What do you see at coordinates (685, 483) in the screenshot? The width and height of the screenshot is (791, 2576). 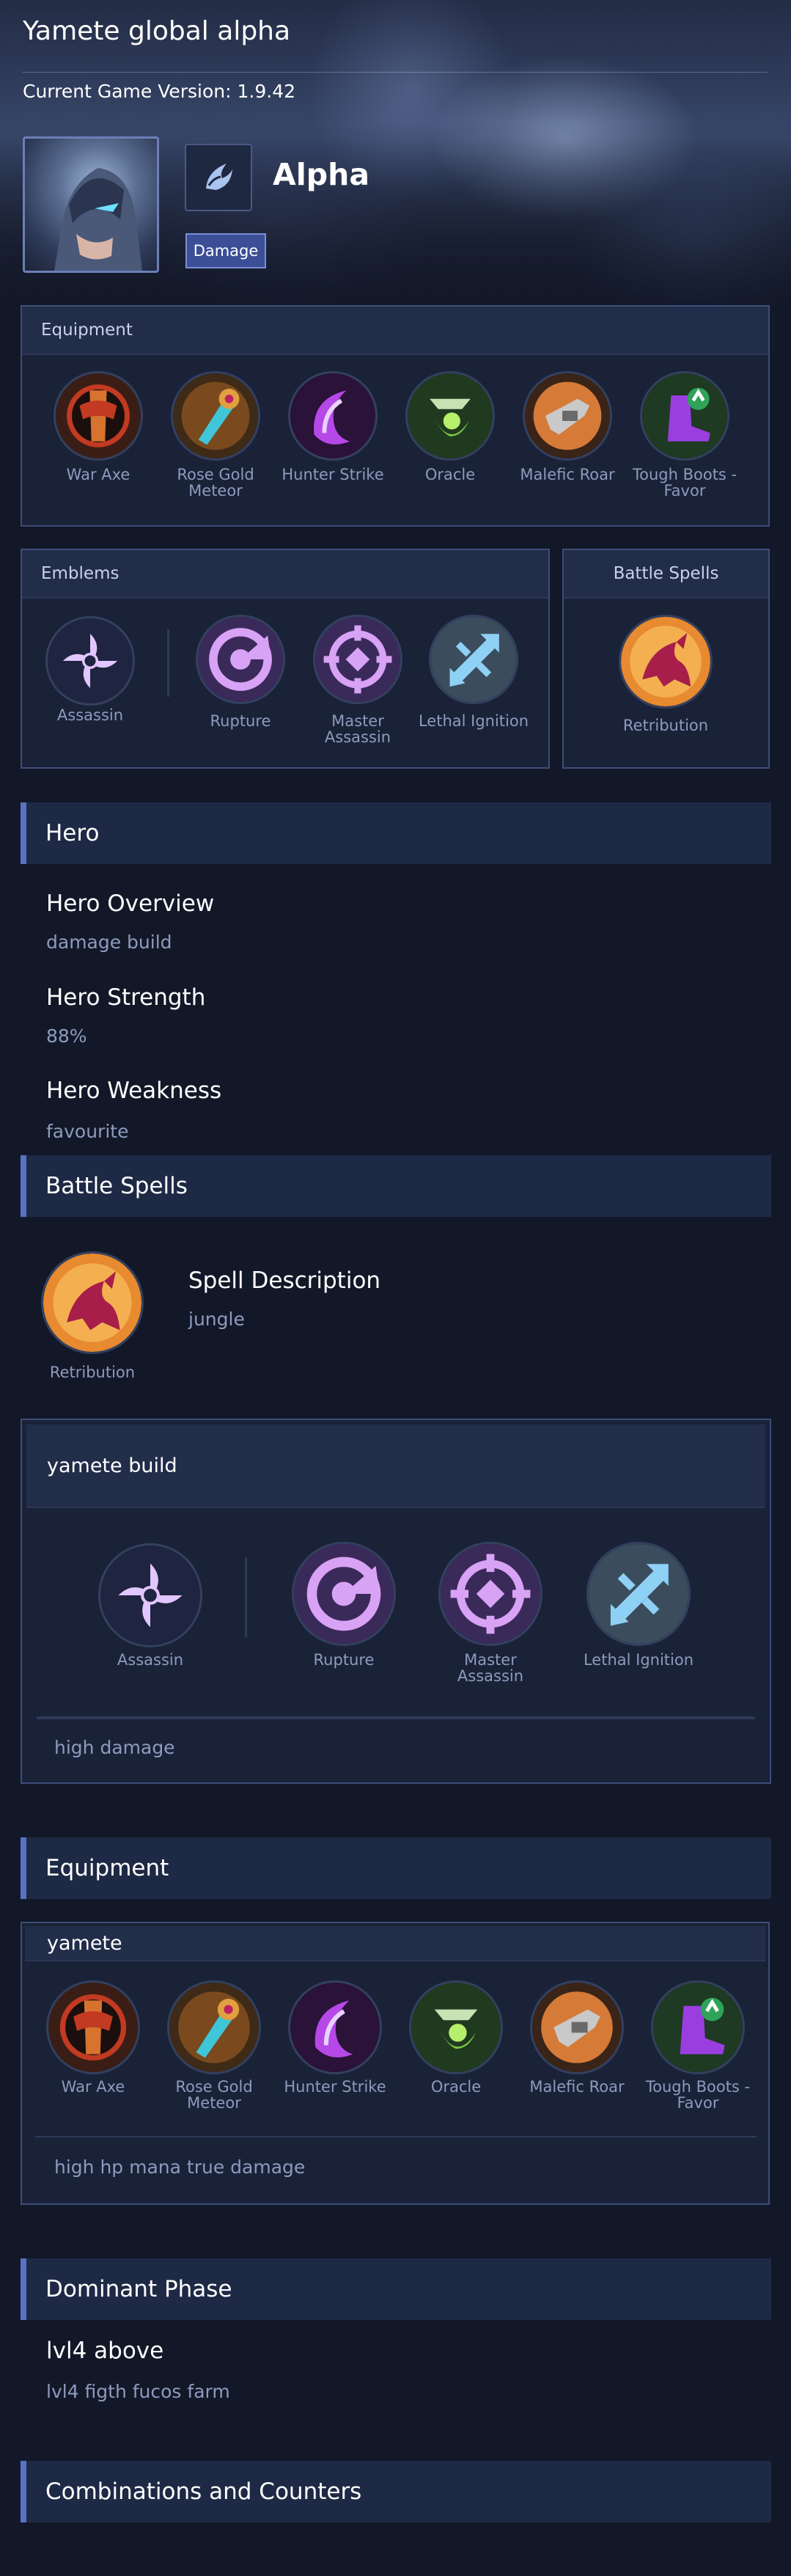 I see `equipment-item-label: Tough Boots - Favor` at bounding box center [685, 483].